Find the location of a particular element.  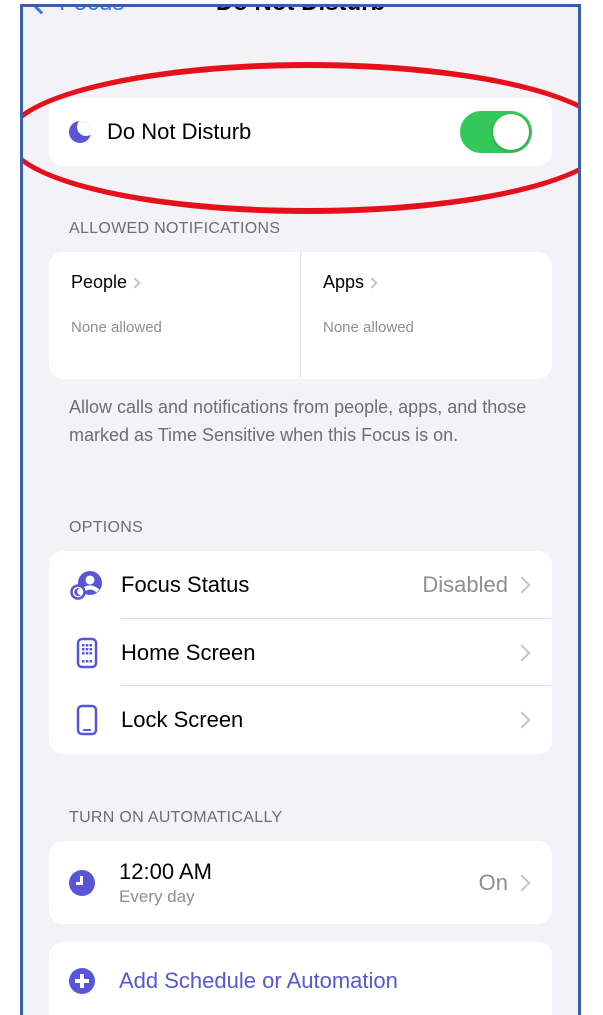

schedule-time: 12:00 AM is located at coordinates (165, 871).